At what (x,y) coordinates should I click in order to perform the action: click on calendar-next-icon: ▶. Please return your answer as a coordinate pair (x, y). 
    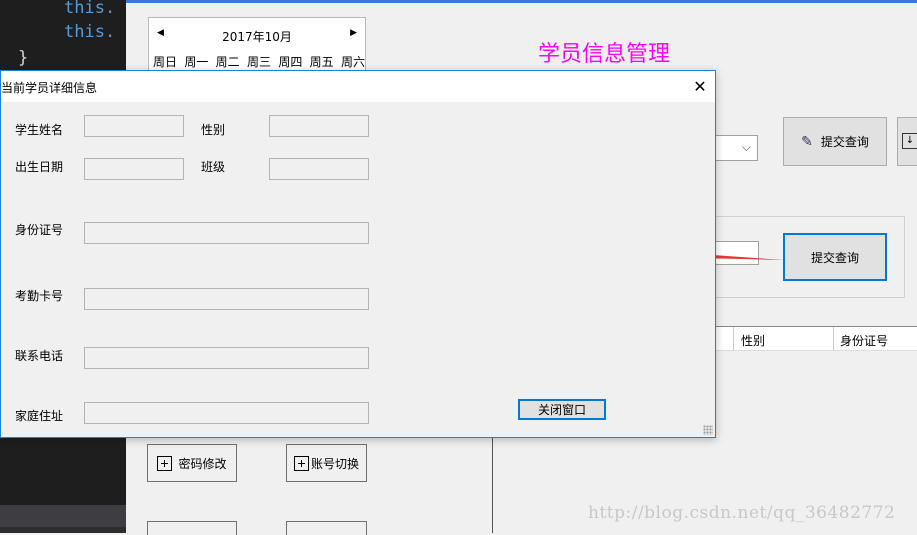
    Looking at the image, I should click on (353, 33).